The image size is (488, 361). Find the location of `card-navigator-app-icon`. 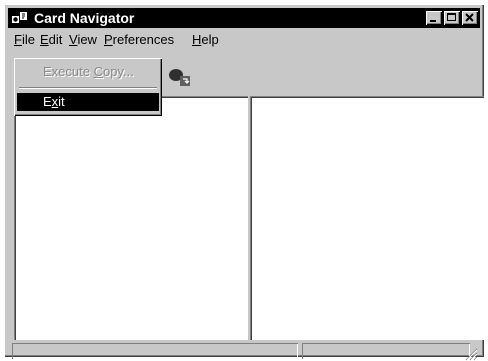

card-navigator-app-icon is located at coordinates (19, 17).